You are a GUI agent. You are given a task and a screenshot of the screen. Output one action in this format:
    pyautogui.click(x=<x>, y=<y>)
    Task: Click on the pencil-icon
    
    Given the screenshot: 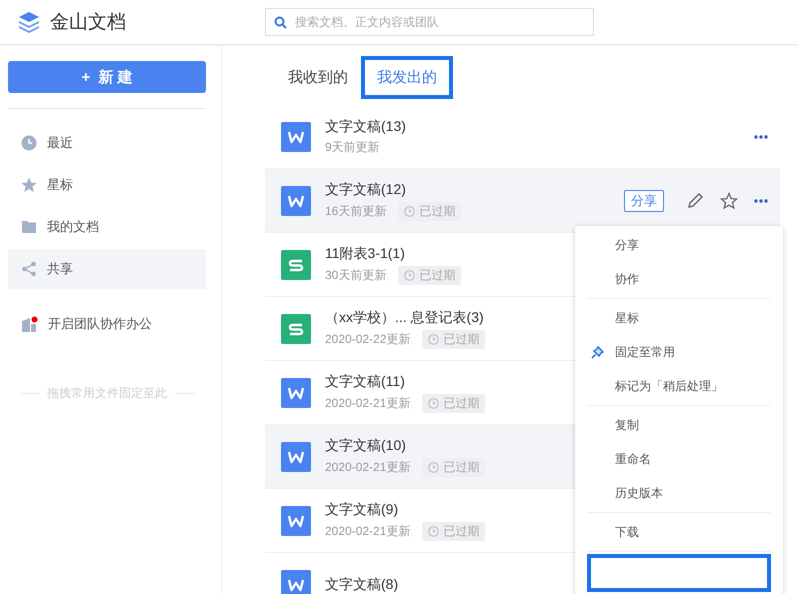 What is the action you would take?
    pyautogui.click(x=695, y=201)
    